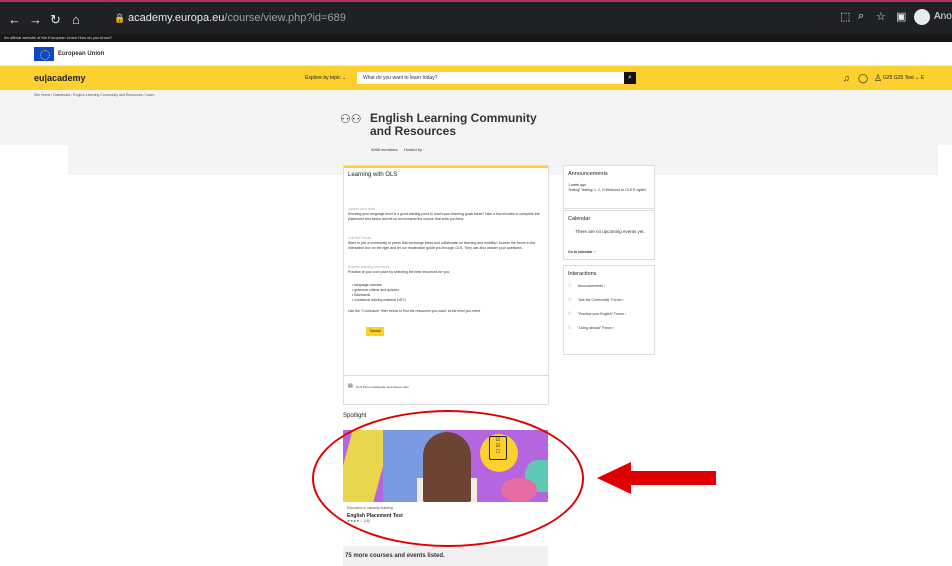 Image resolution: width=952 pixels, height=566 pixels. I want to click on back-arrow-icon: ←, so click(14, 19).